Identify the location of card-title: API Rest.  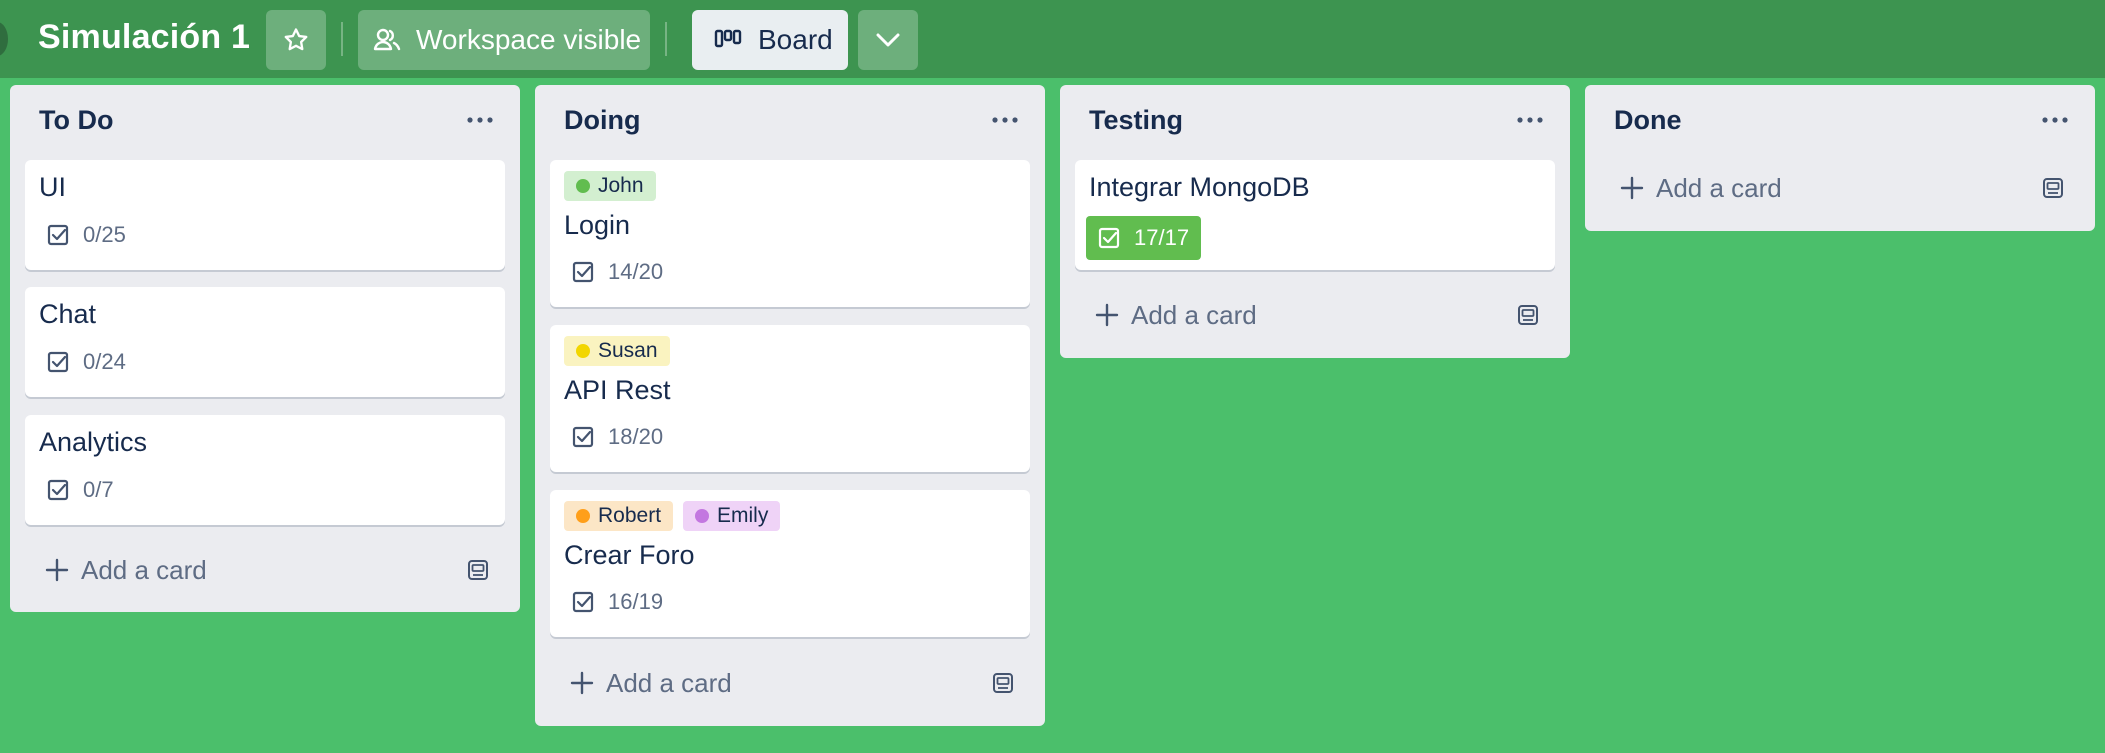
(617, 390).